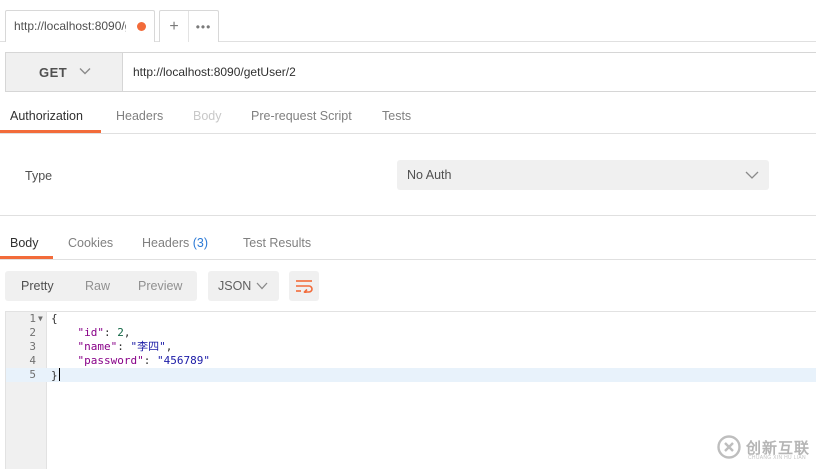 Image resolution: width=816 pixels, height=469 pixels. I want to click on code-line-current: 5 }, so click(411, 375).